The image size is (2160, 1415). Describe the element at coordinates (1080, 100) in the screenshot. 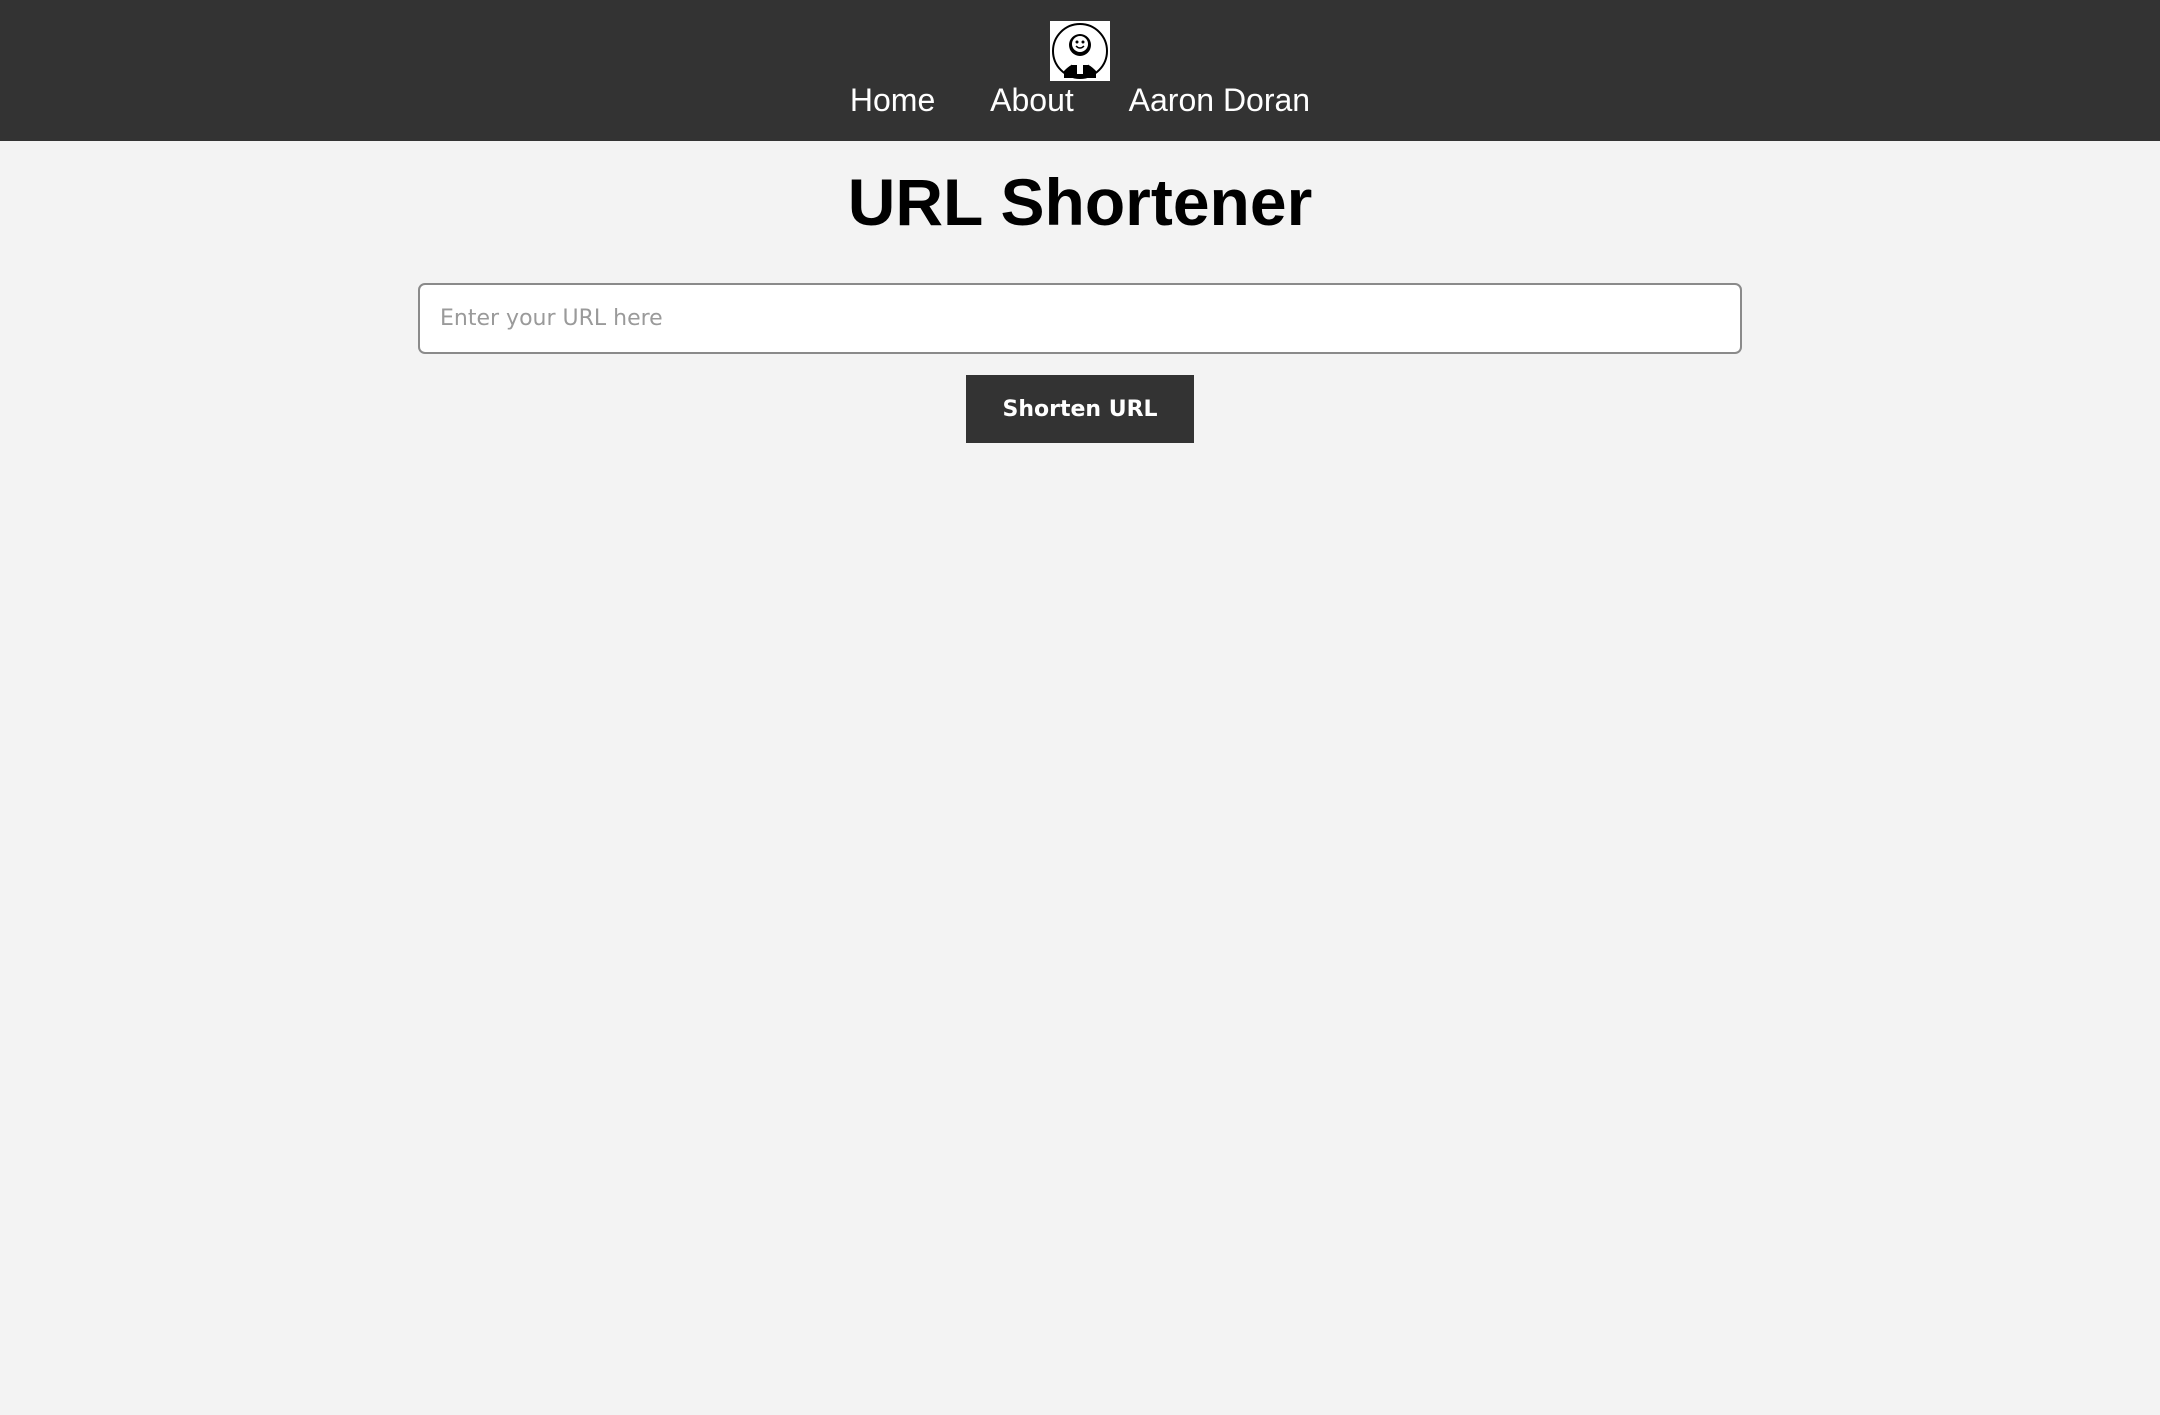

I see `main-nav: Home About Aaron Doran` at that location.